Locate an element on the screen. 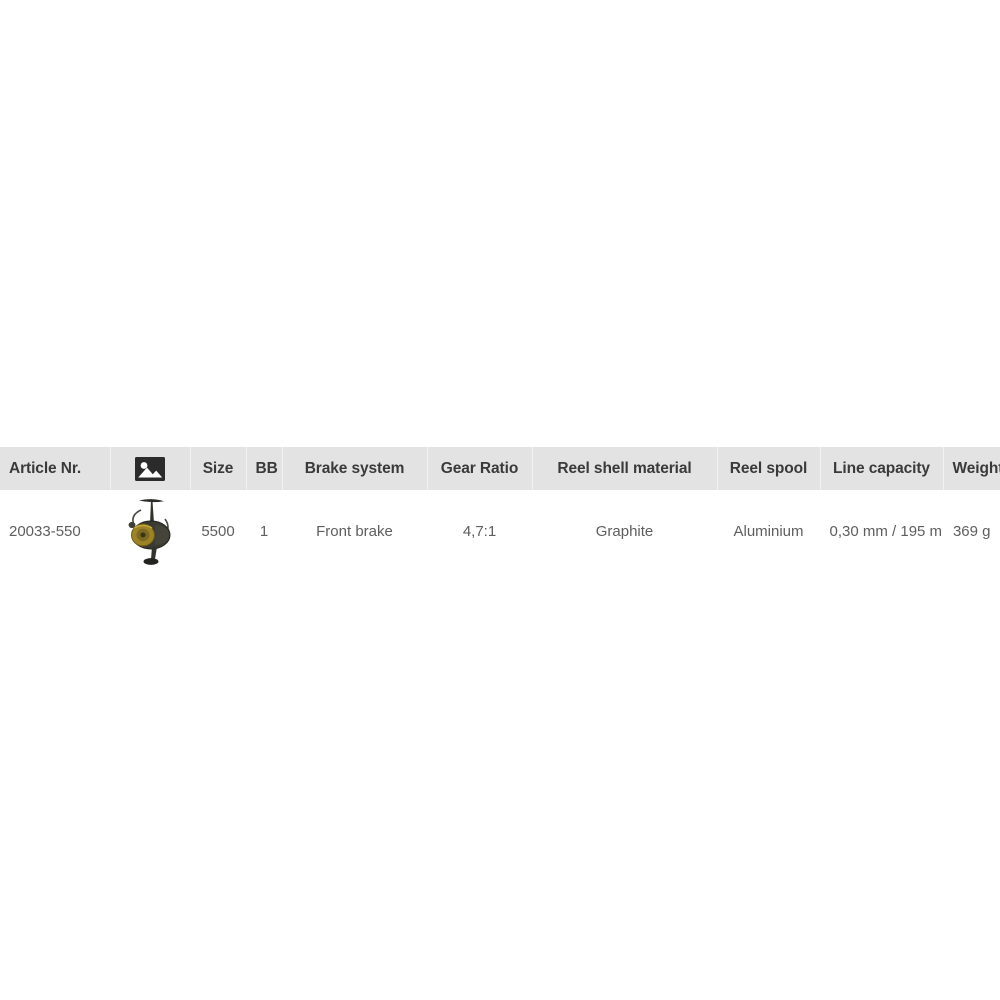 The width and height of the screenshot is (1000, 1000). column-header-reel-spool: Reel spool is located at coordinates (769, 468).